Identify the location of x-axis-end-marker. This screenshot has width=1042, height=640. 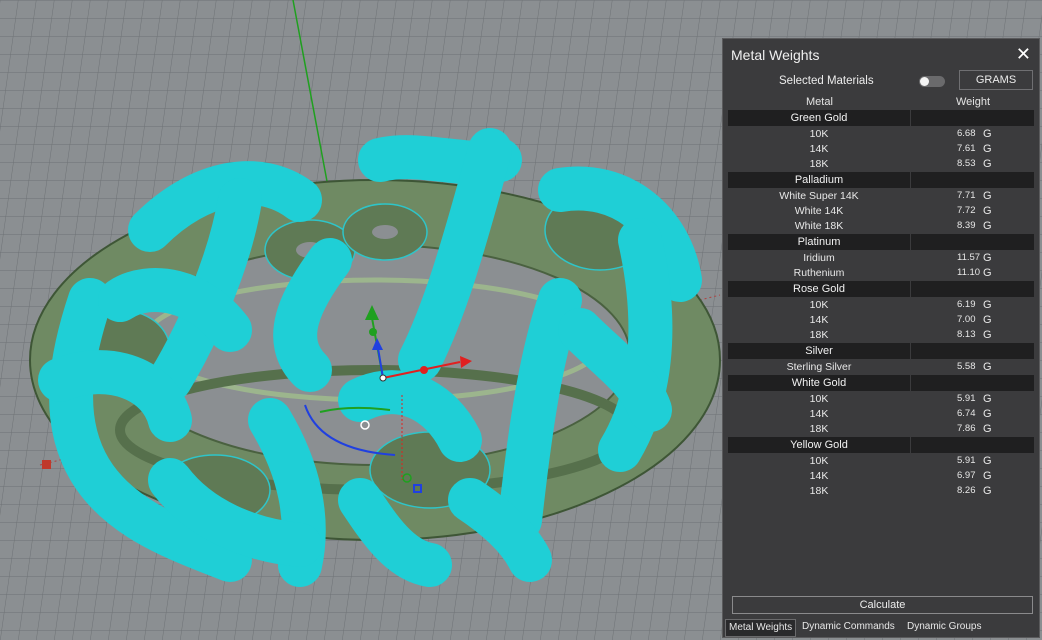
(46, 464).